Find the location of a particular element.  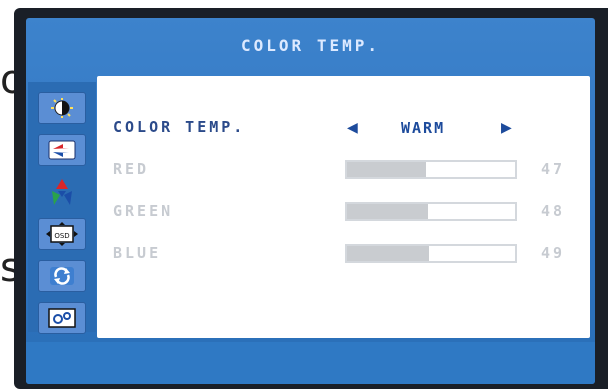

image-setup-icon is located at coordinates (62, 150).